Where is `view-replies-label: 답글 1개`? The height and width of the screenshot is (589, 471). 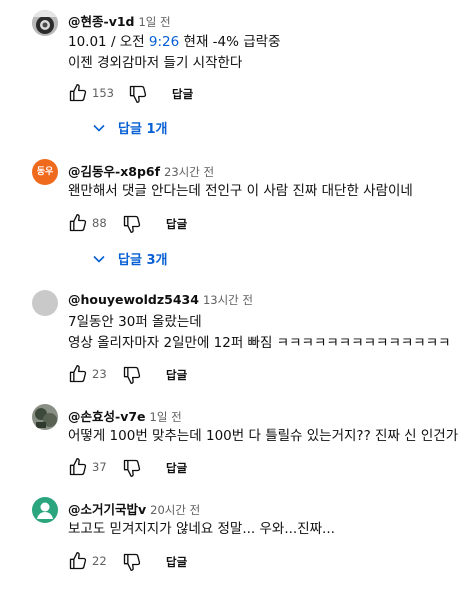
view-replies-label: 답글 1개 is located at coordinates (143, 129).